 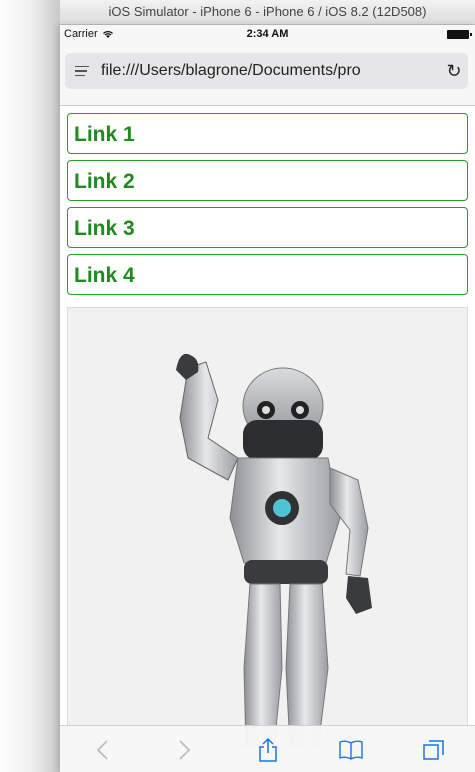 I want to click on share-icon, so click(x=268, y=750).